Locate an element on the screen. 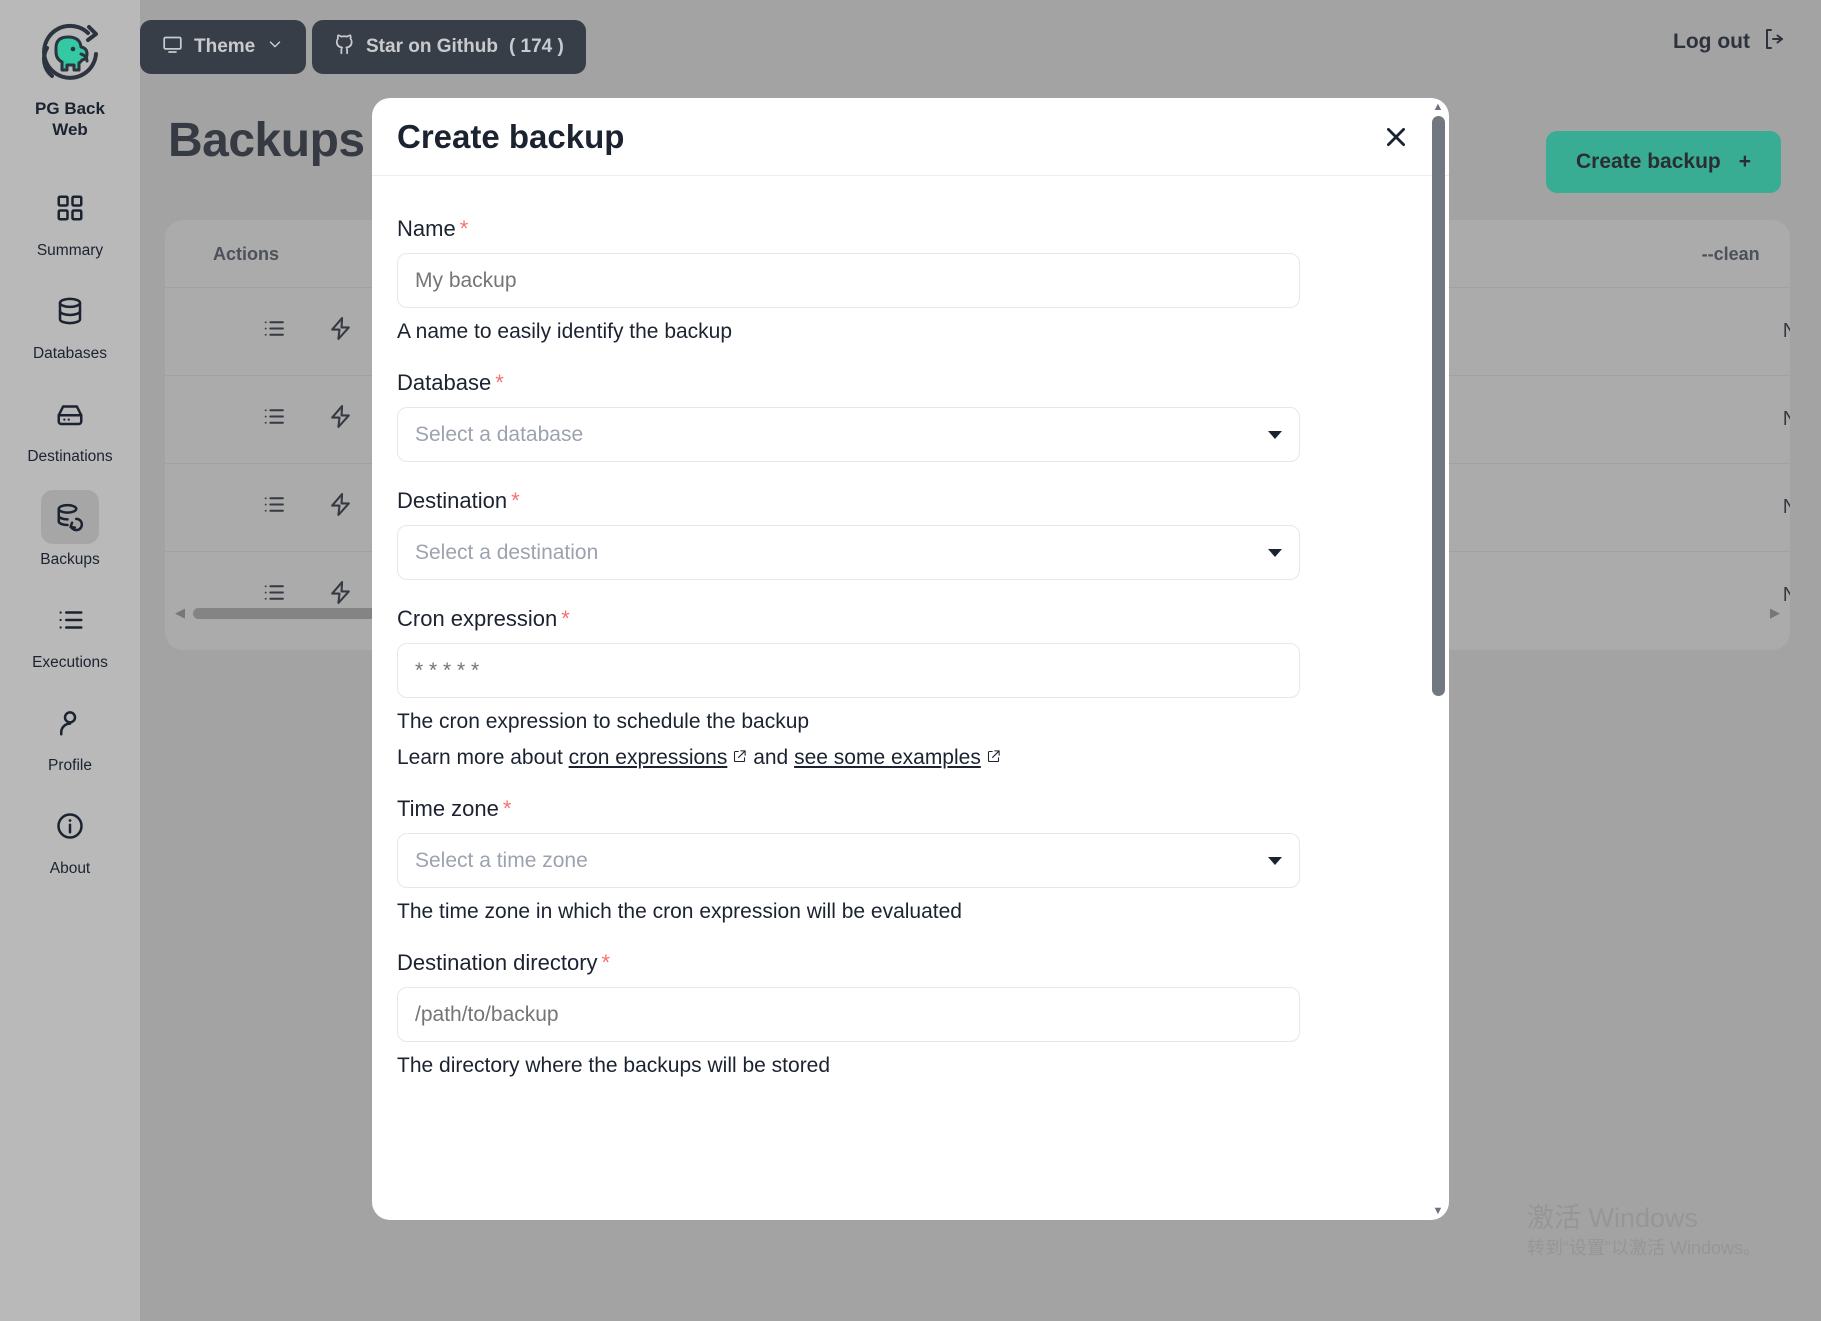  sidebar-item-summary: Summary is located at coordinates (70, 220).